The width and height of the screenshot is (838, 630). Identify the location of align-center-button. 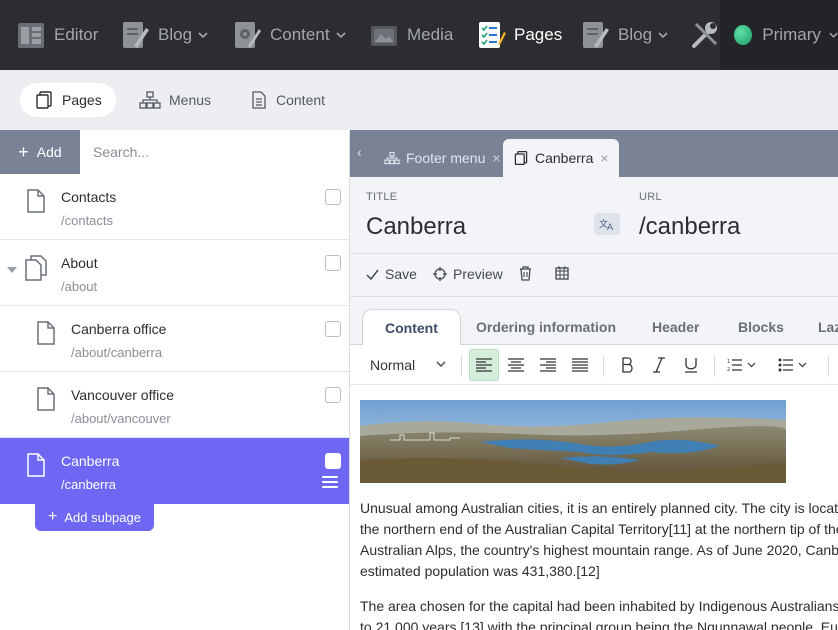
(516, 365).